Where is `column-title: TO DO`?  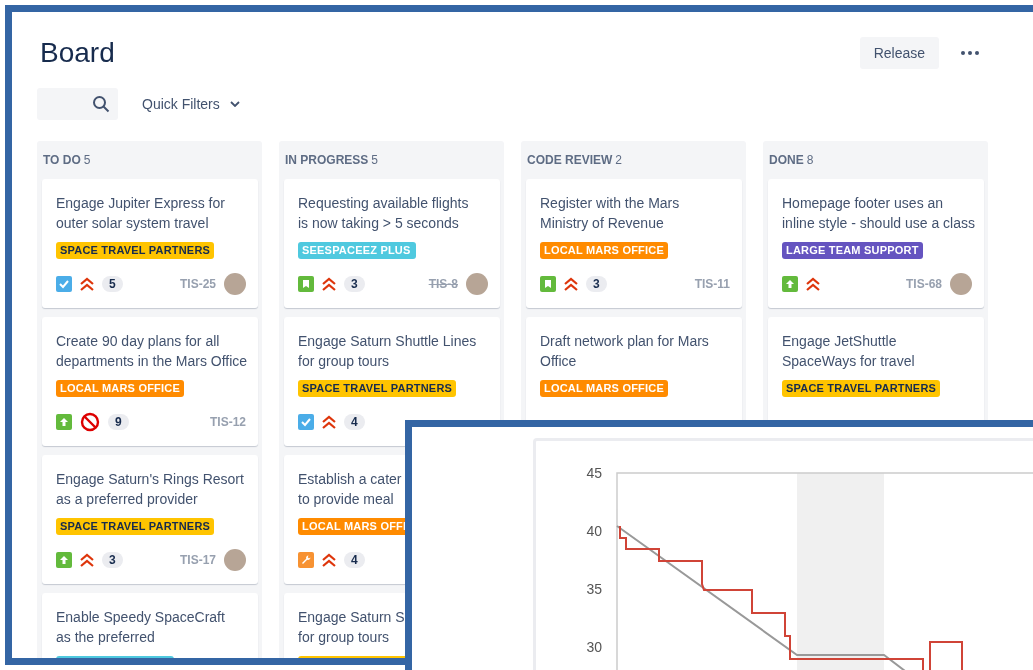 column-title: TO DO is located at coordinates (62, 160).